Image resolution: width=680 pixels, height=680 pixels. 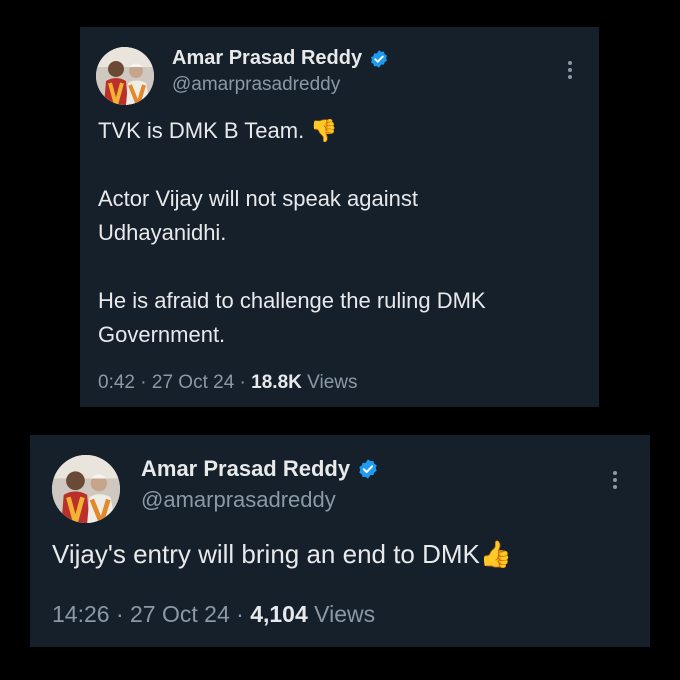 What do you see at coordinates (162, 232) in the screenshot?
I see `tweet-text-line: Udhayanidhi.` at bounding box center [162, 232].